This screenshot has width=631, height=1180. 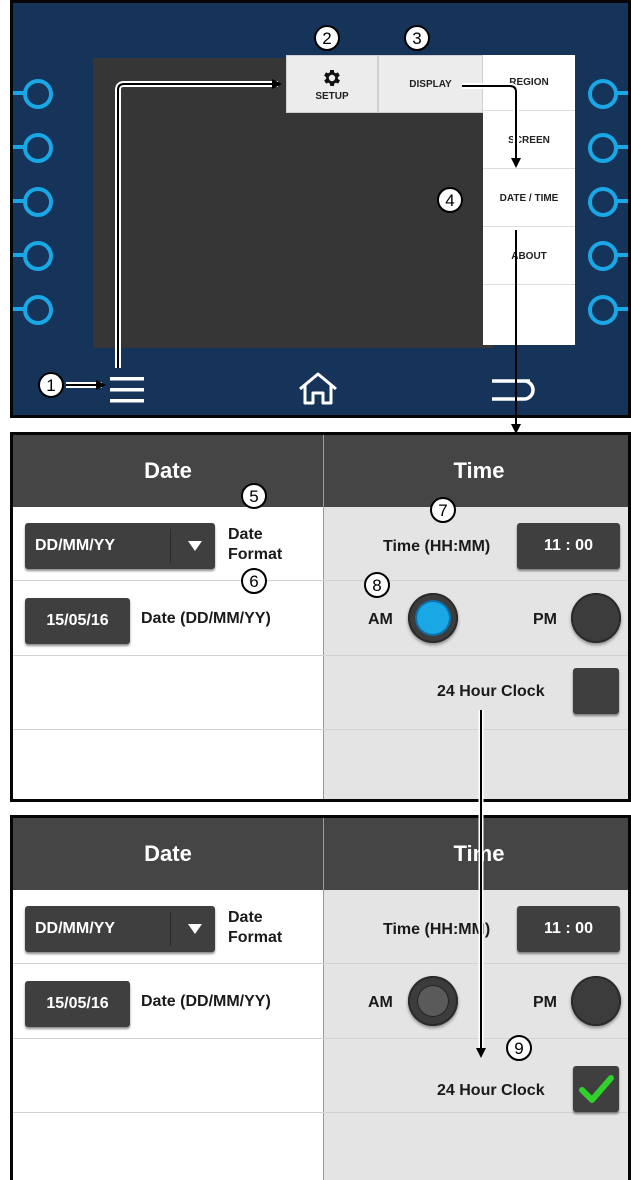 What do you see at coordinates (254, 581) in the screenshot?
I see `callout-6: 6` at bounding box center [254, 581].